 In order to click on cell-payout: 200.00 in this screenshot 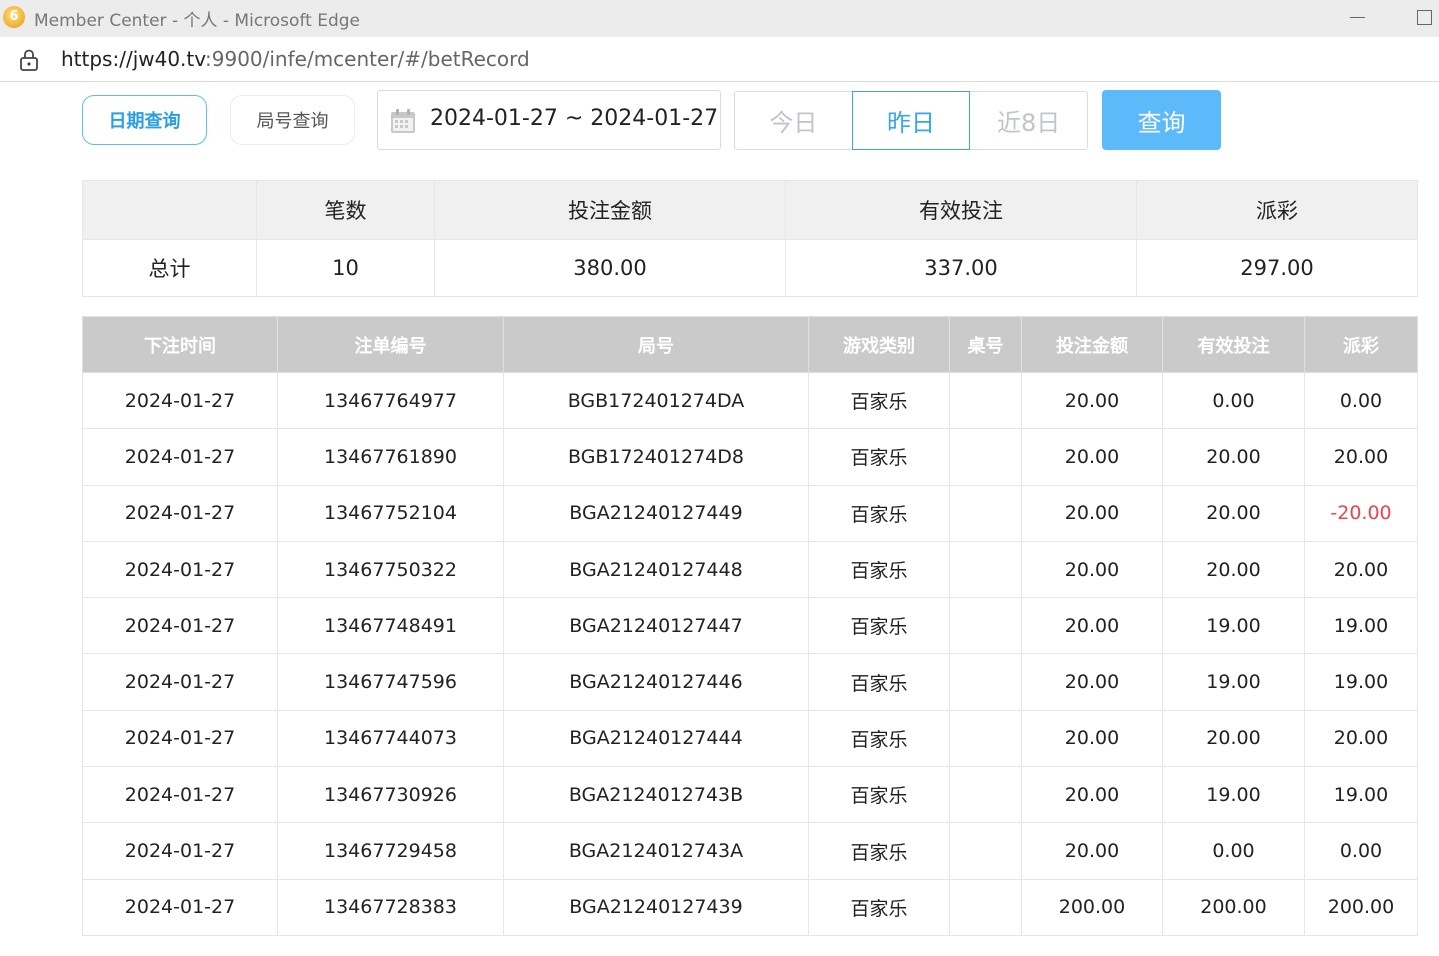, I will do `click(1361, 907)`.